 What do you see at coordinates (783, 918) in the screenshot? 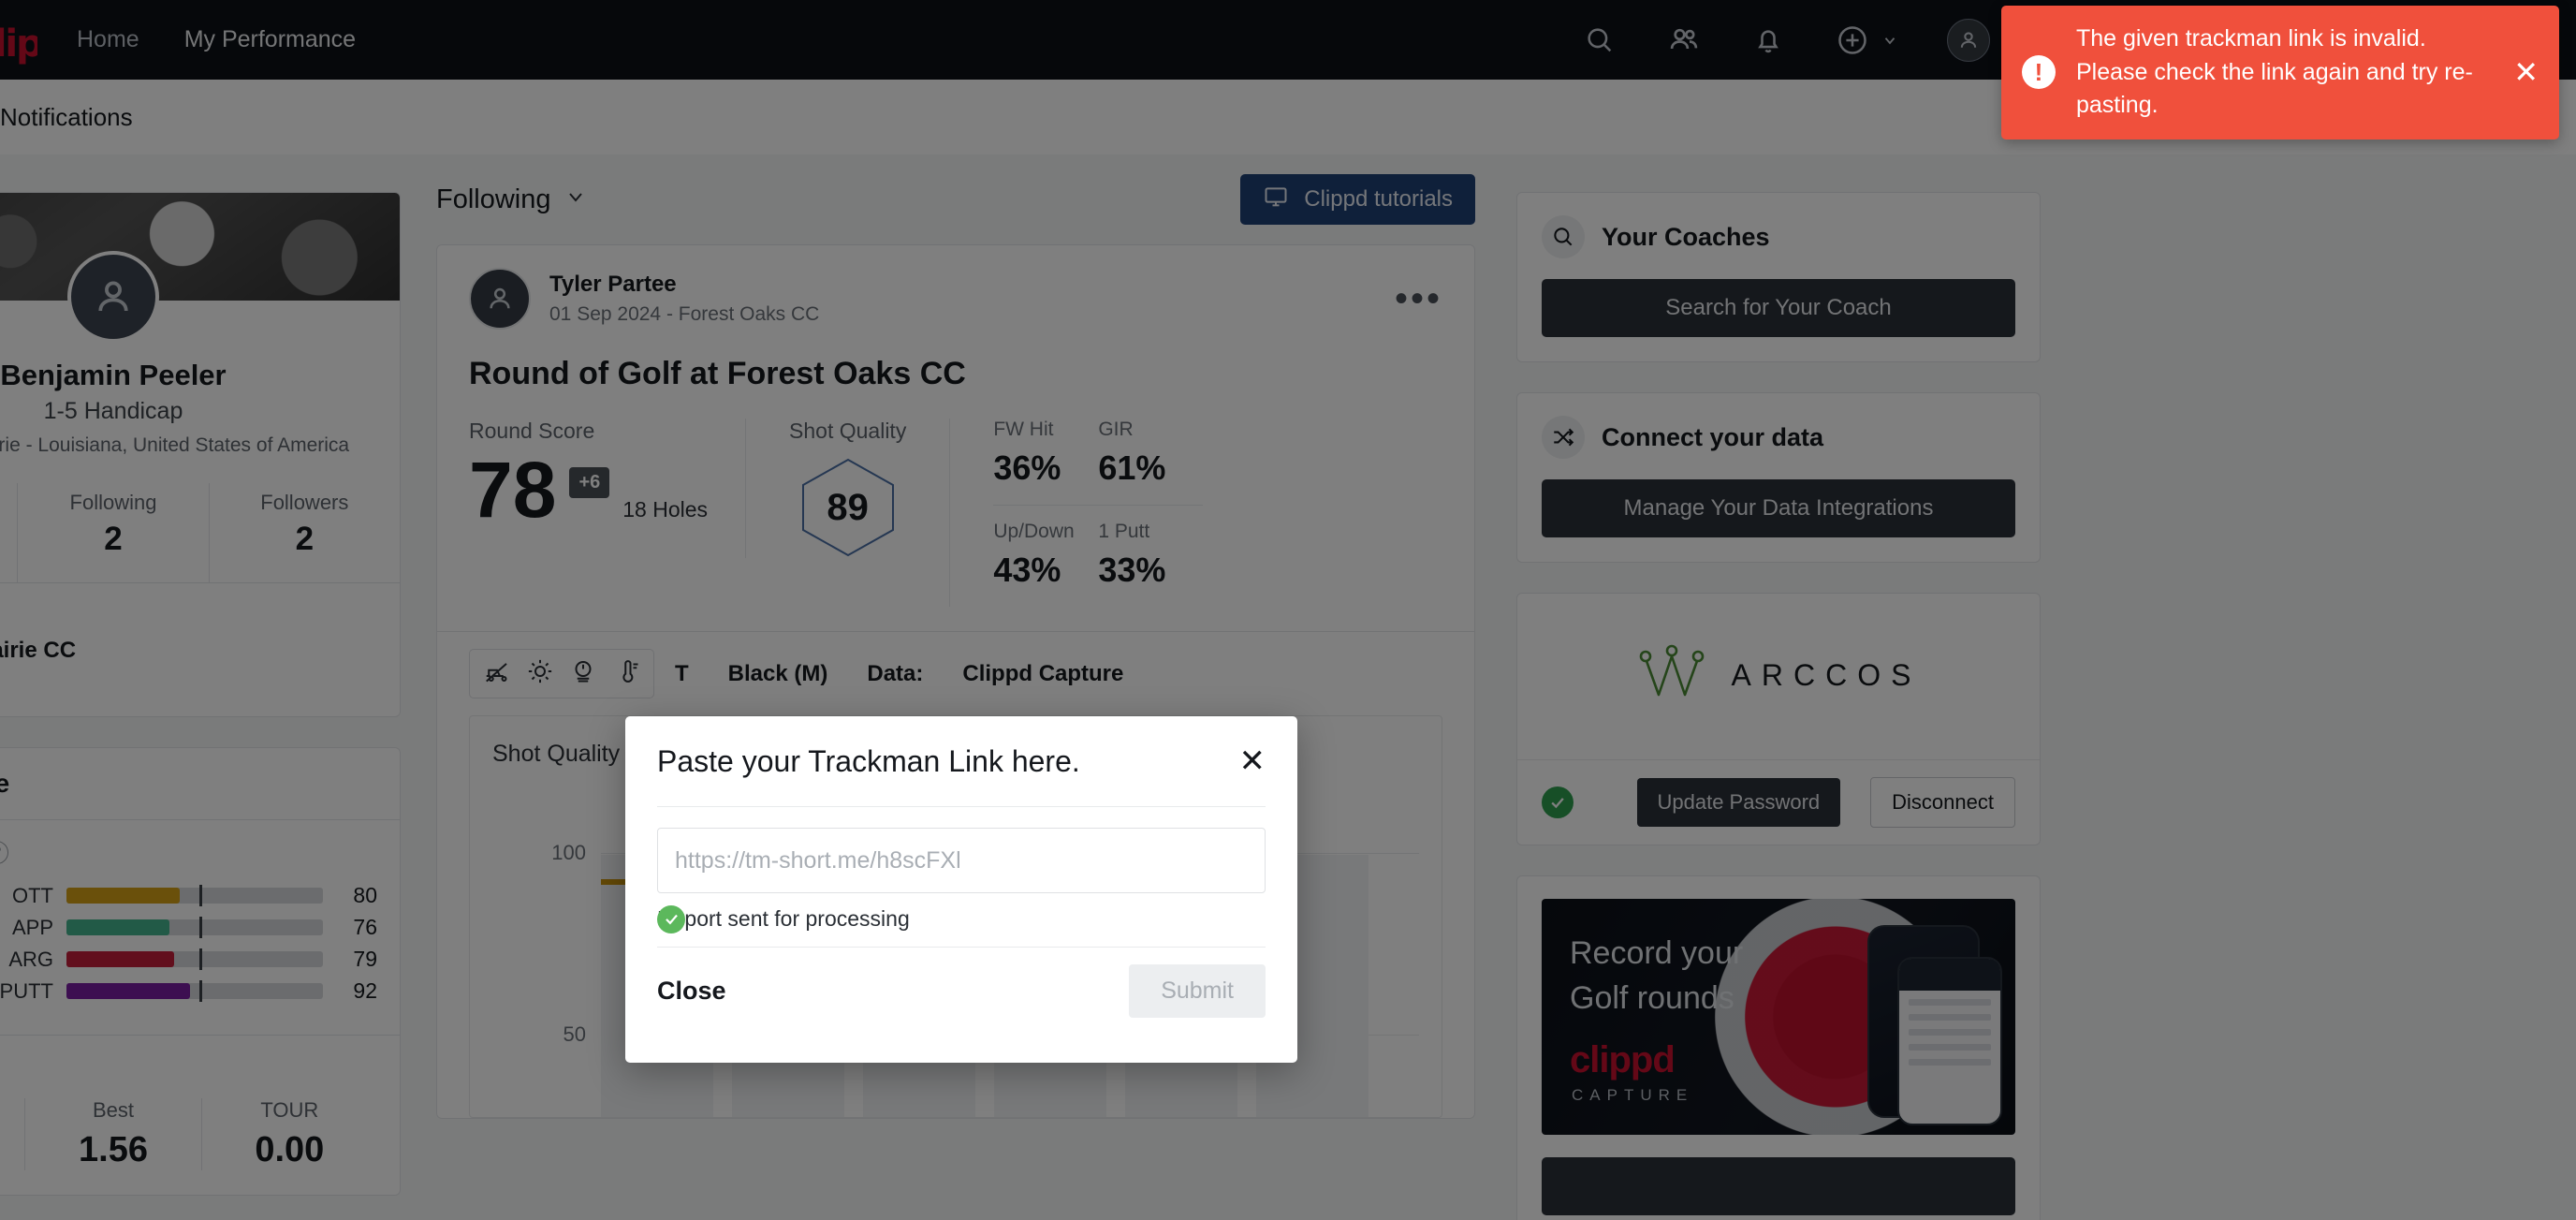
I see `modal-status-text: Report sent for processing` at bounding box center [783, 918].